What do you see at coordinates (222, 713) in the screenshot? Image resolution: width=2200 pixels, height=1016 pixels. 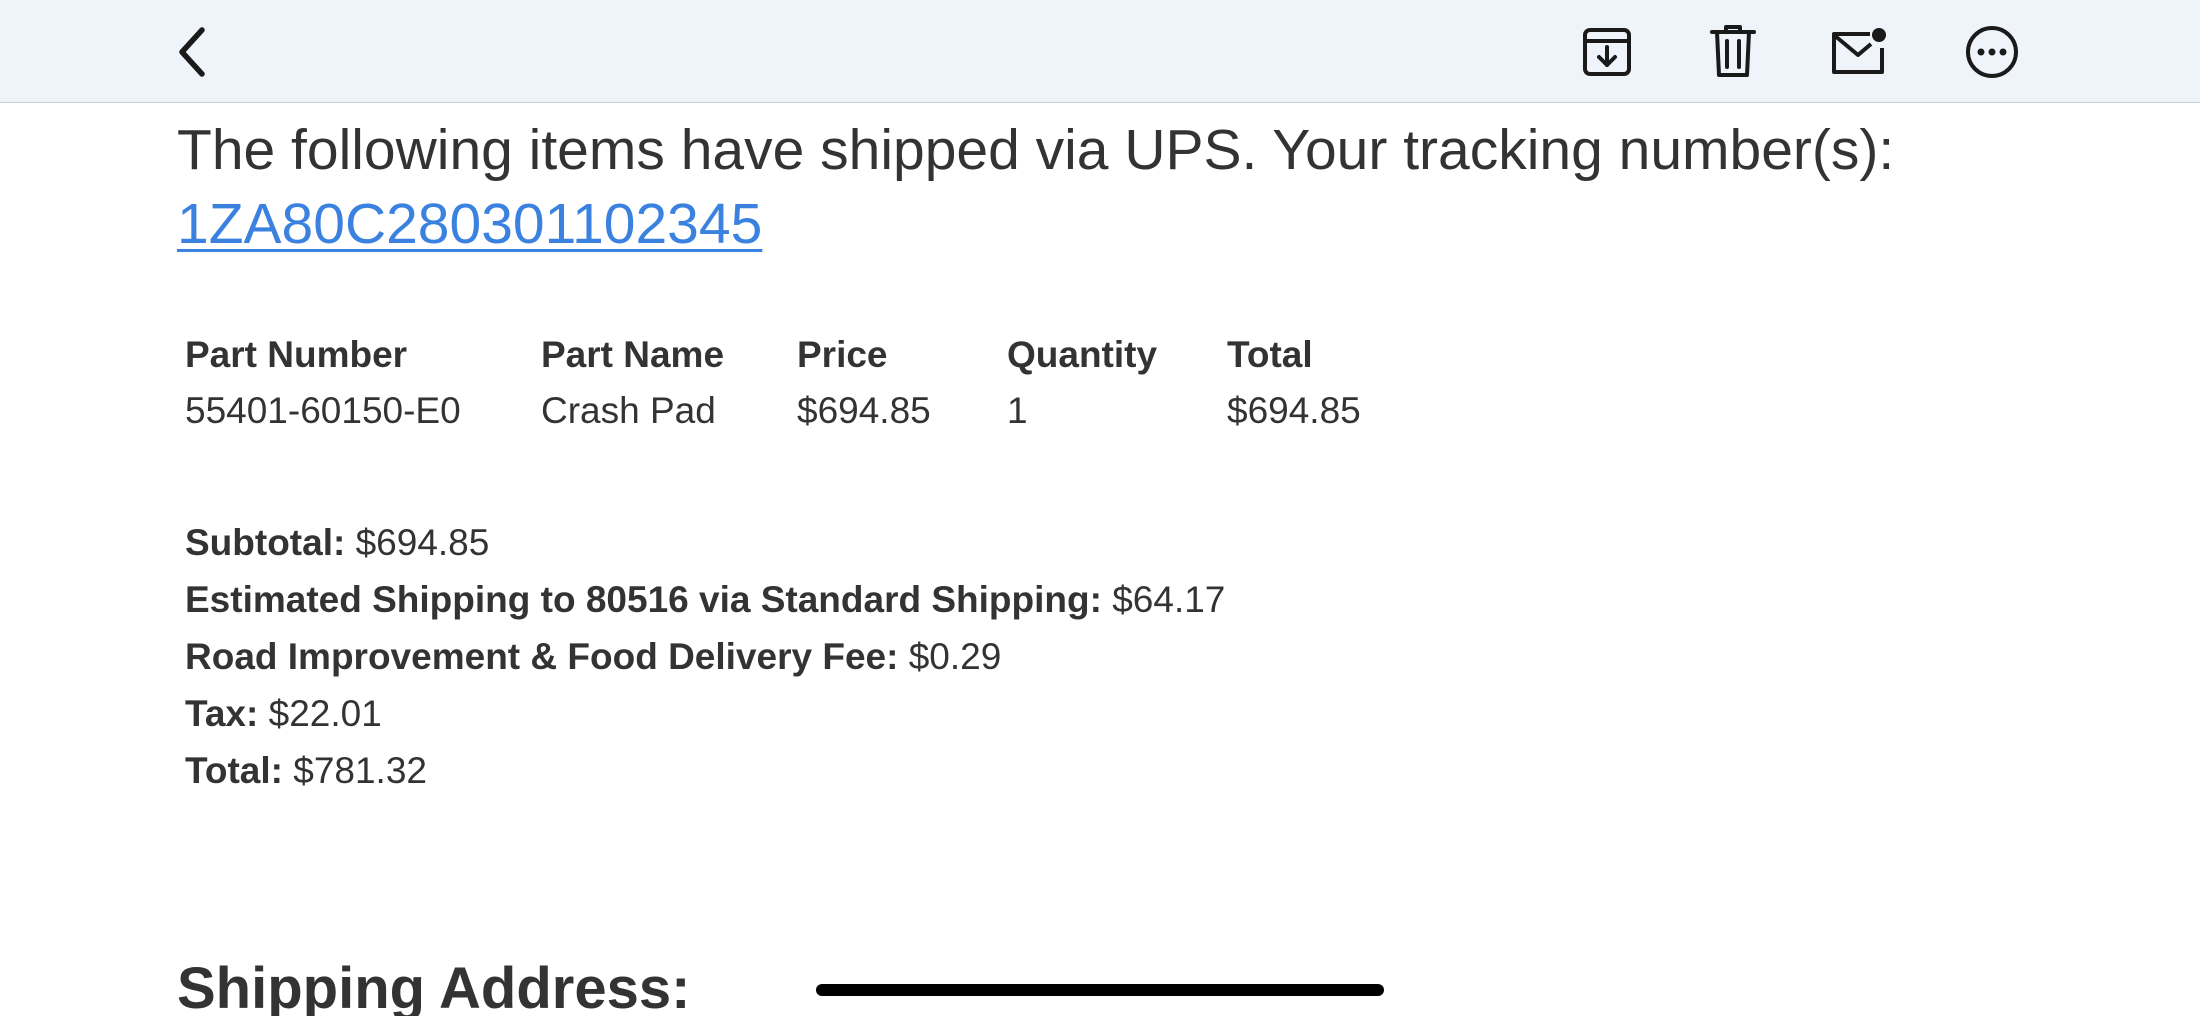 I see `tax-label: Tax:` at bounding box center [222, 713].